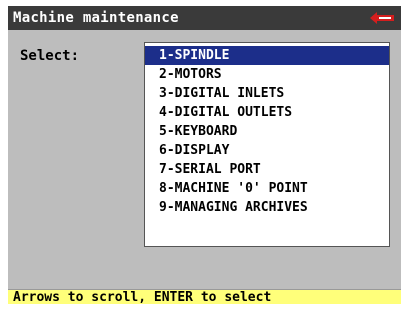  I want to click on menu-item: 5-KEYBOARD, so click(267, 131).